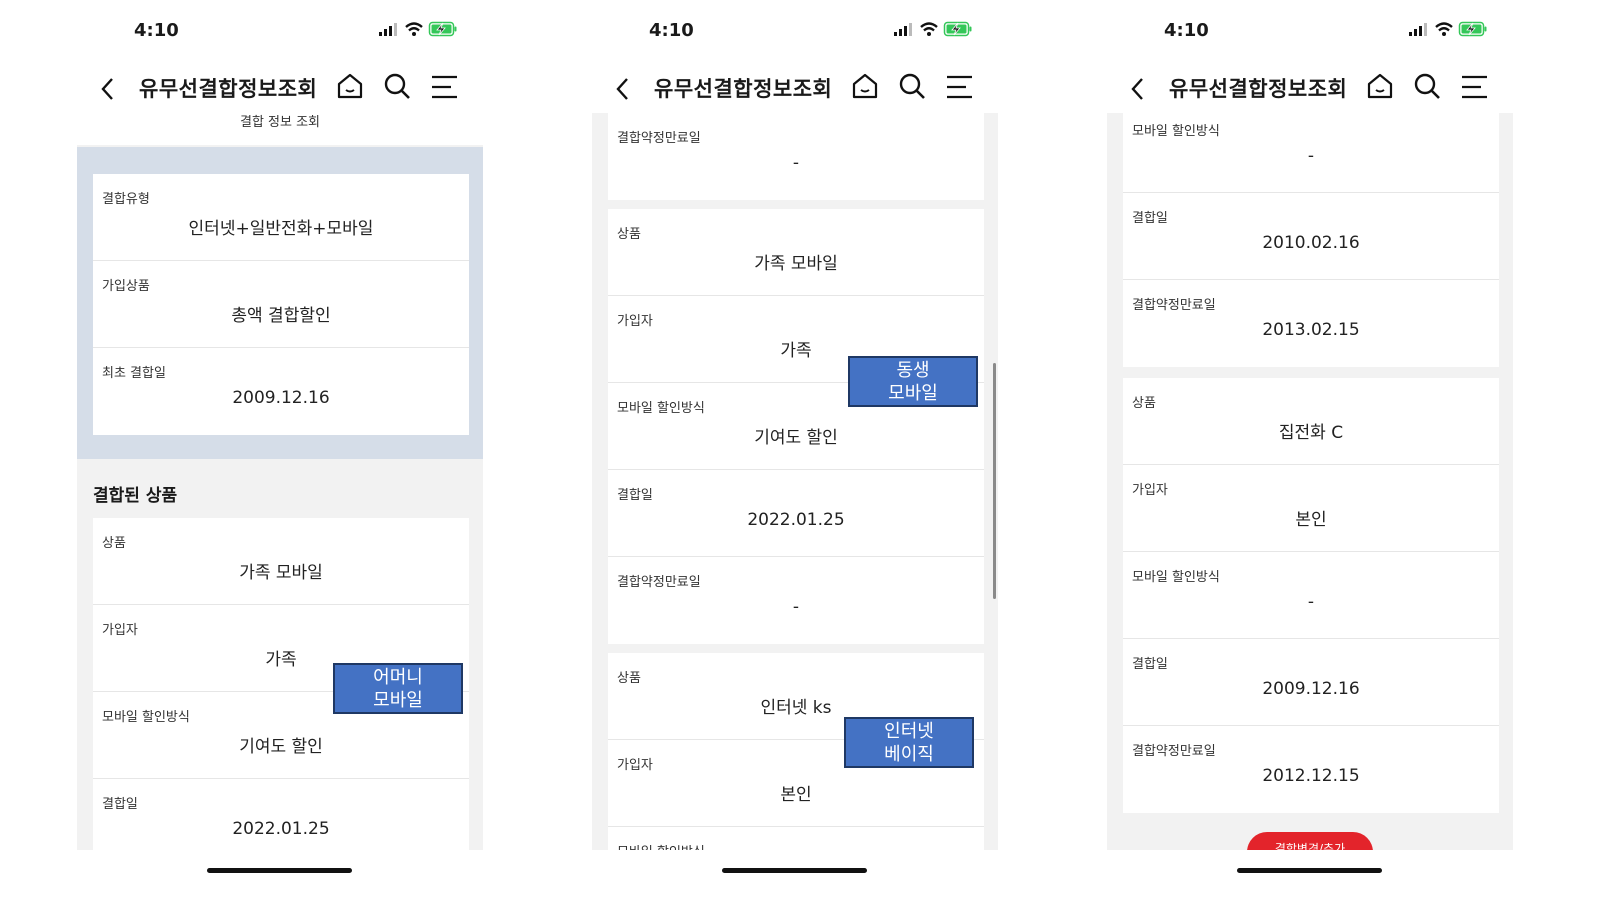 The image size is (1600, 900). What do you see at coordinates (1311, 682) in the screenshot?
I see `info-row: 결합일 2009.12.16` at bounding box center [1311, 682].